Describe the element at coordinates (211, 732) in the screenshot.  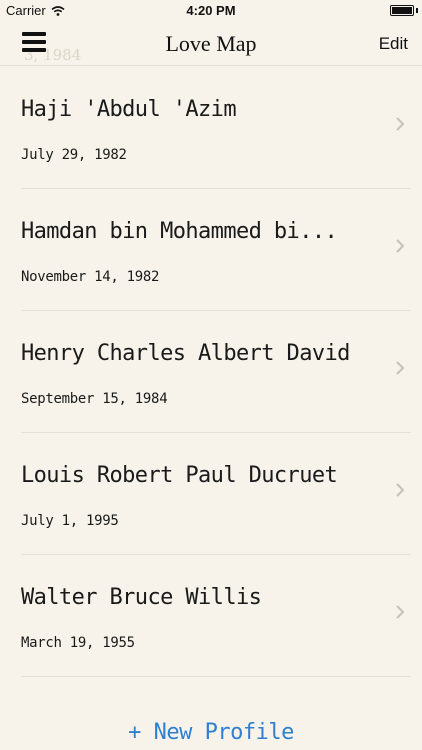
I see `new-profile-button: + New Profile` at that location.